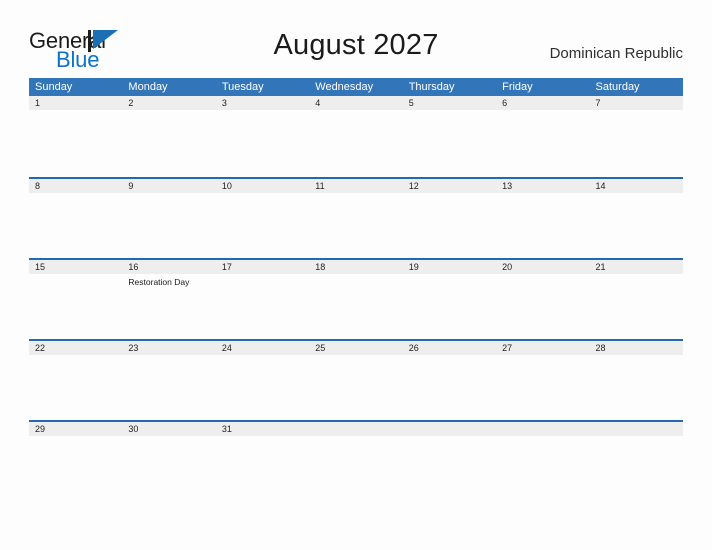 This screenshot has width=712, height=550. I want to click on weekday-header-monday: Monday, so click(148, 87).